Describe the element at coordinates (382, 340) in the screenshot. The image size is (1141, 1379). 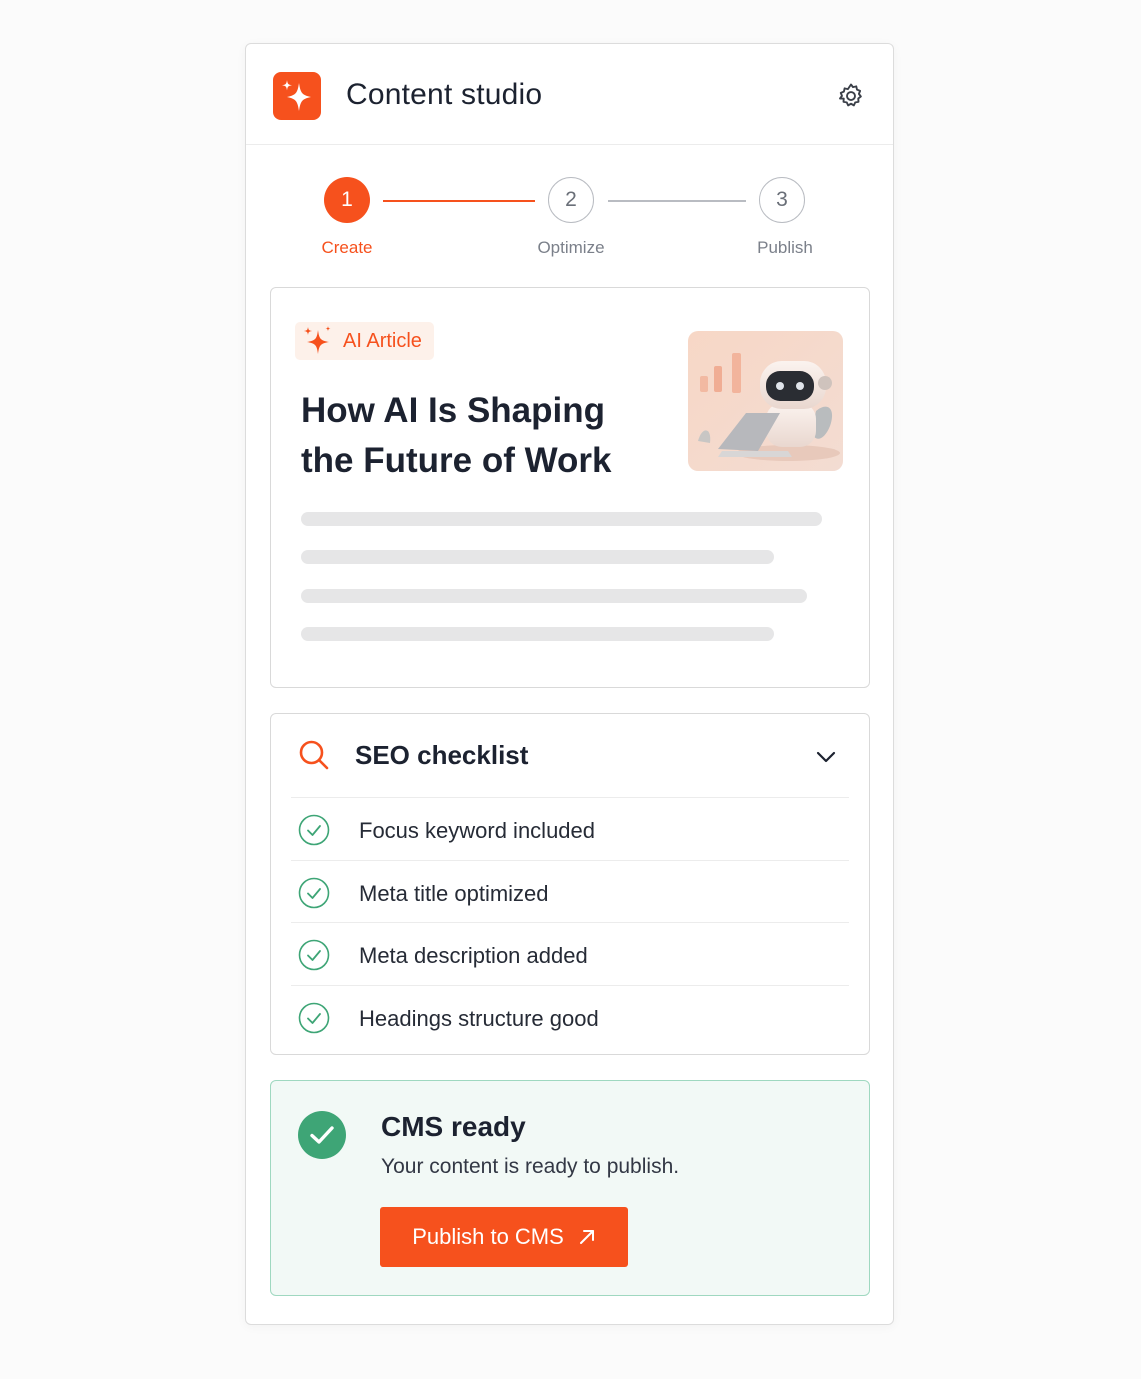
I see `badge-label: AI Article` at that location.